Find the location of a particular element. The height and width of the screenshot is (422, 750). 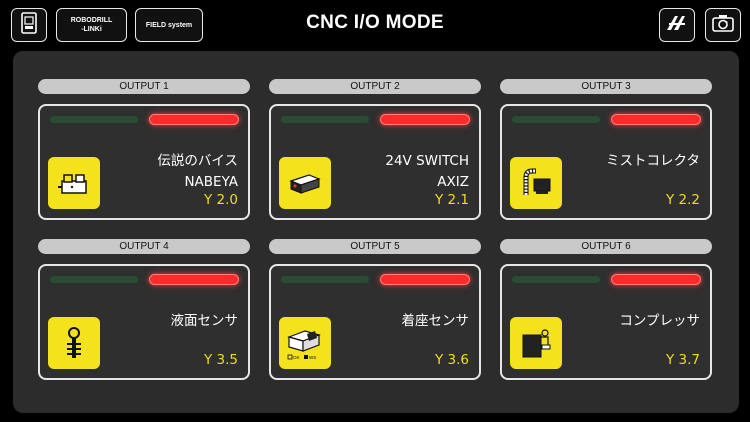

output-label: OUTPUT 4 is located at coordinates (144, 246).